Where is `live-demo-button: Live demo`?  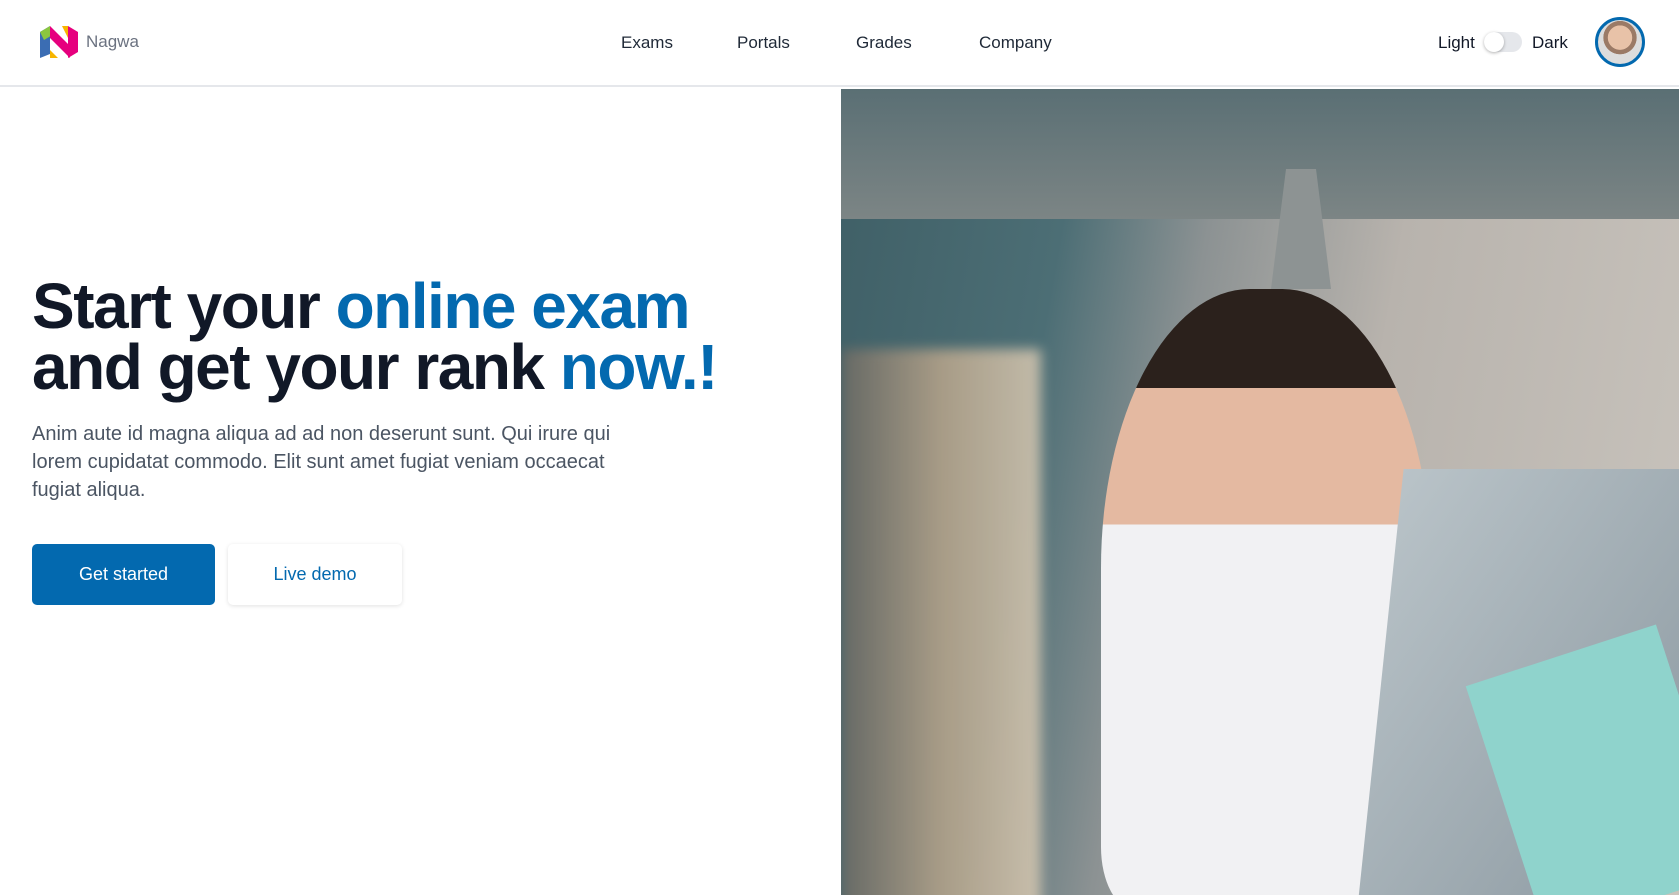
live-demo-button: Live demo is located at coordinates (315, 574).